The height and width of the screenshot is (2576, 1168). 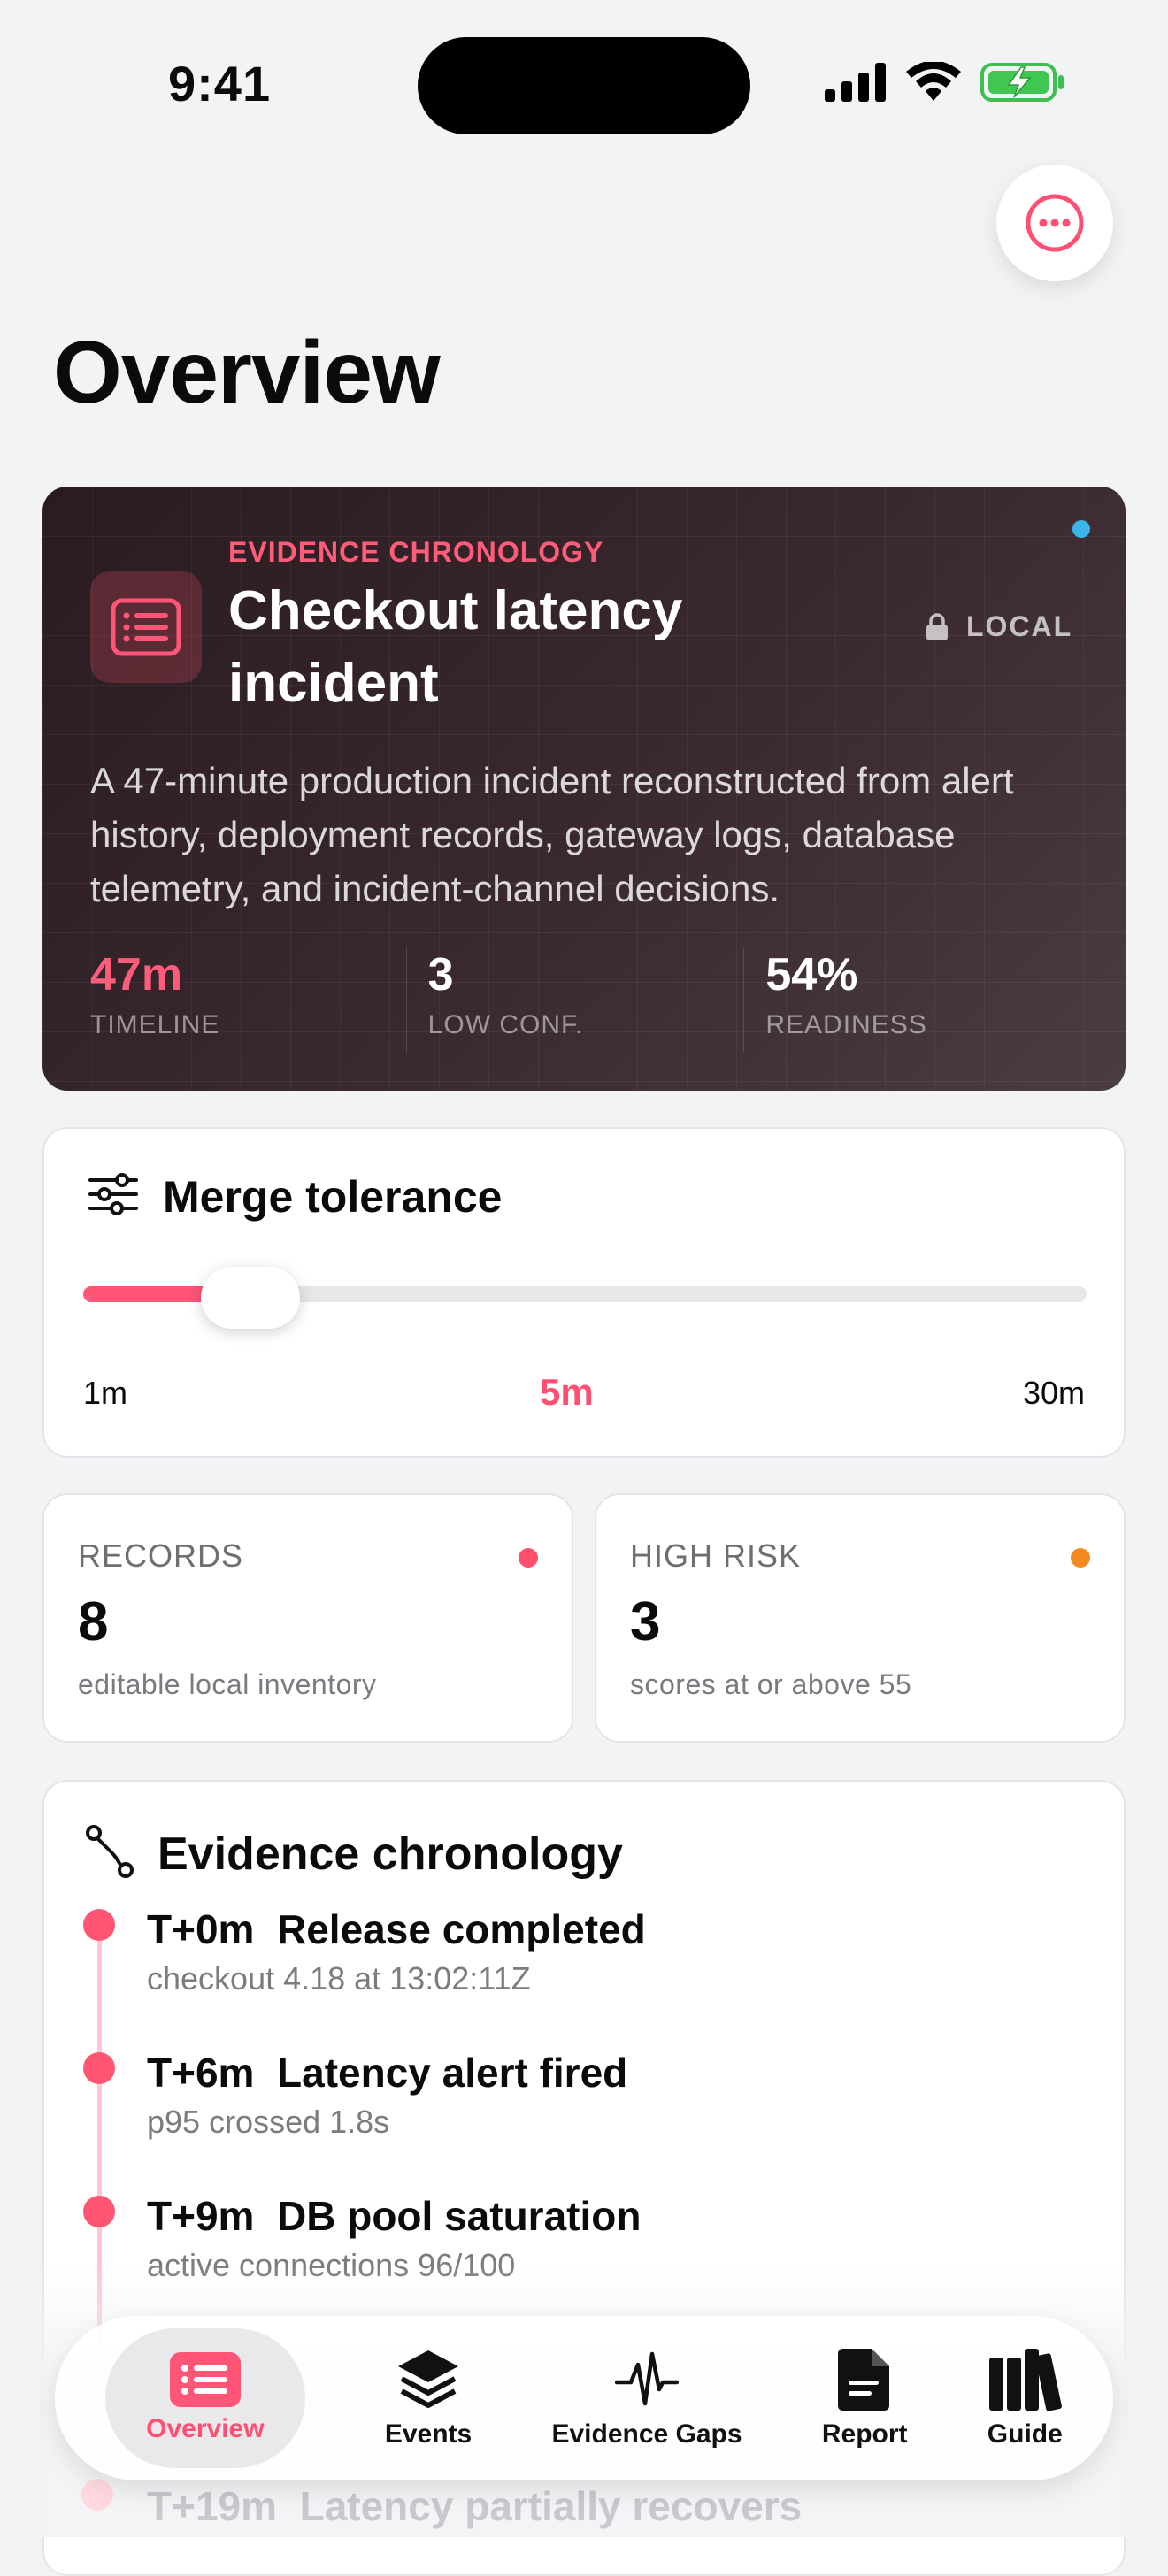 I want to click on stat-label: LOW CONF., so click(x=506, y=1024).